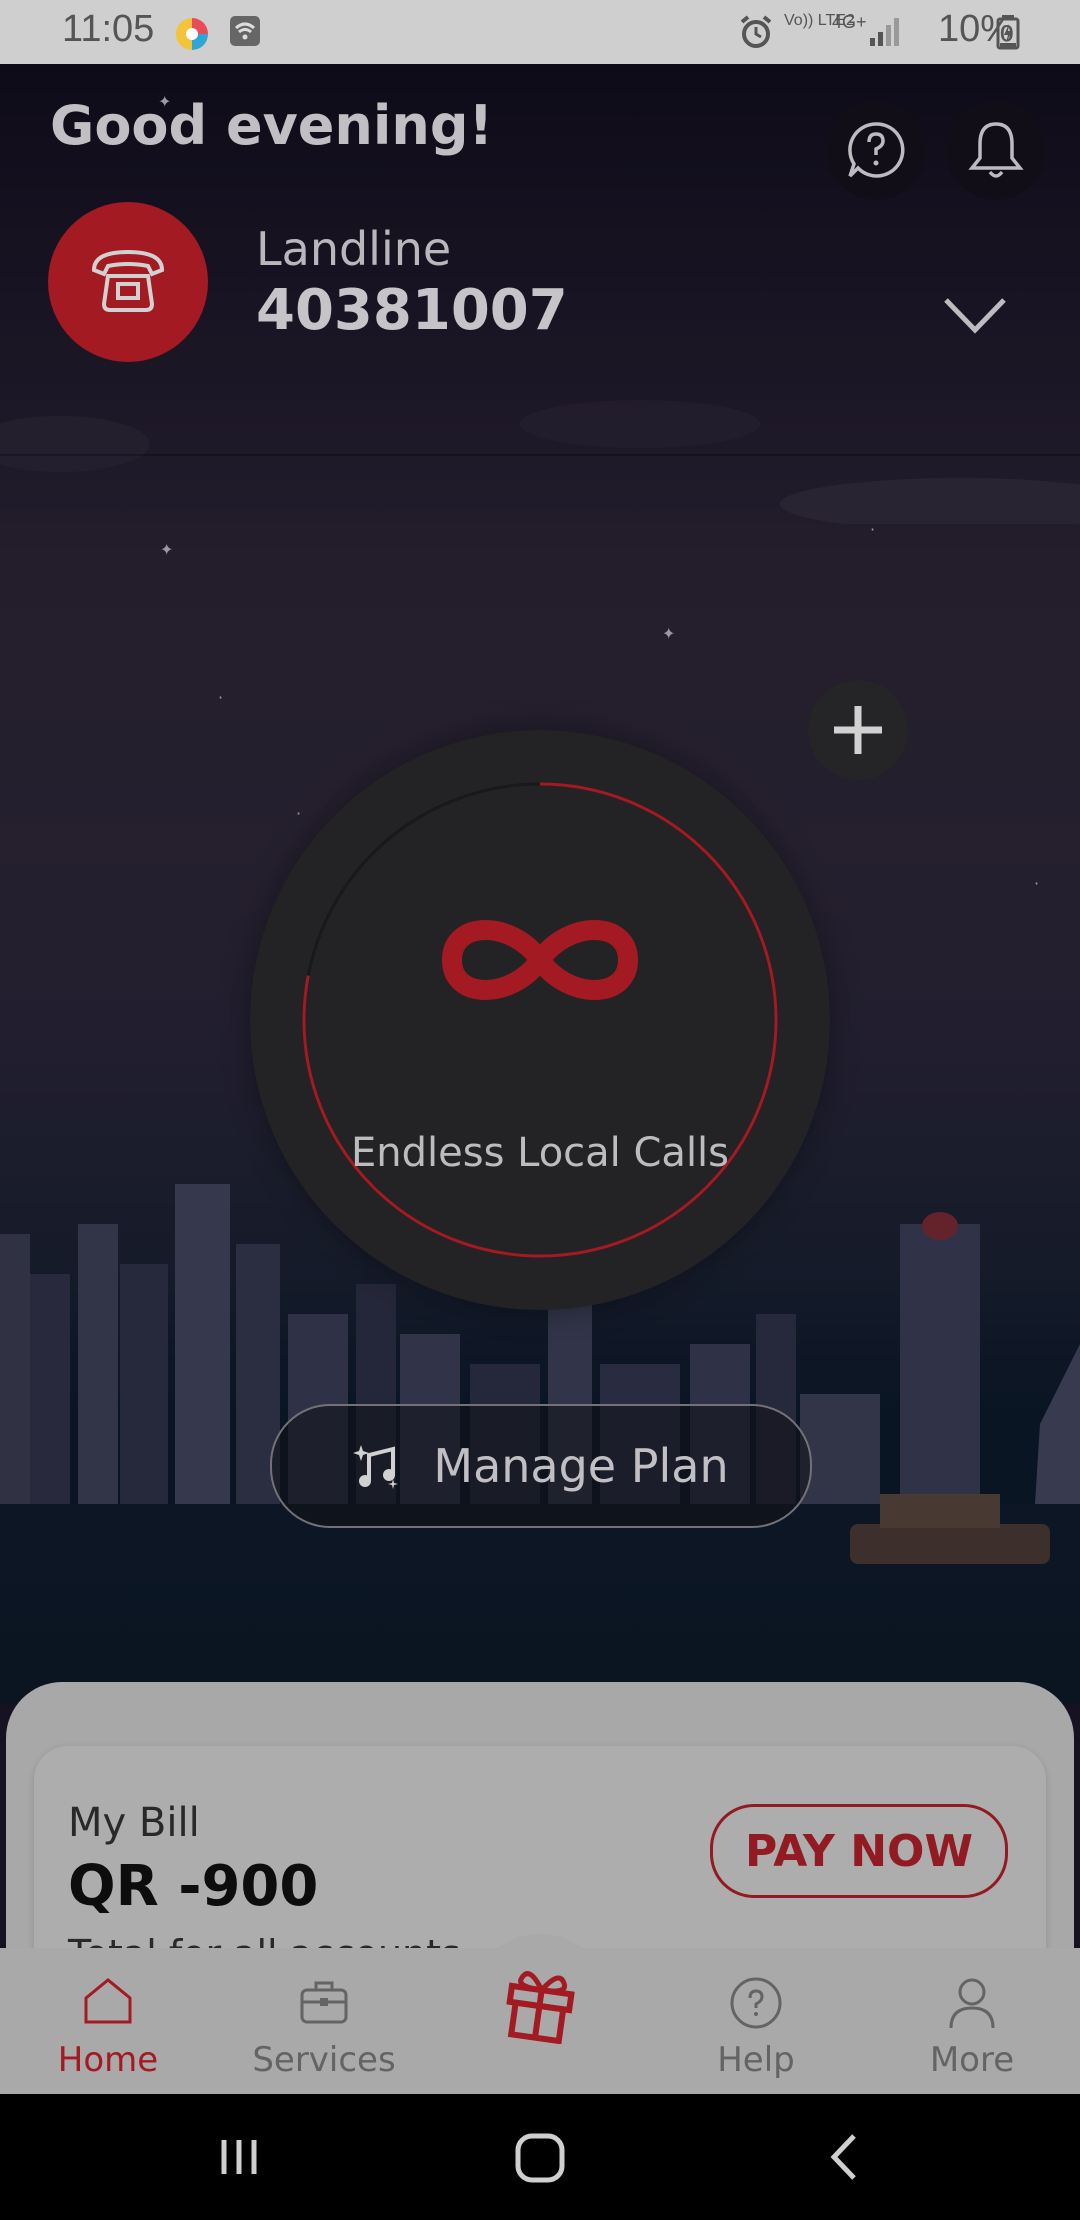  What do you see at coordinates (1008, 32) in the screenshot?
I see `battery-icon` at bounding box center [1008, 32].